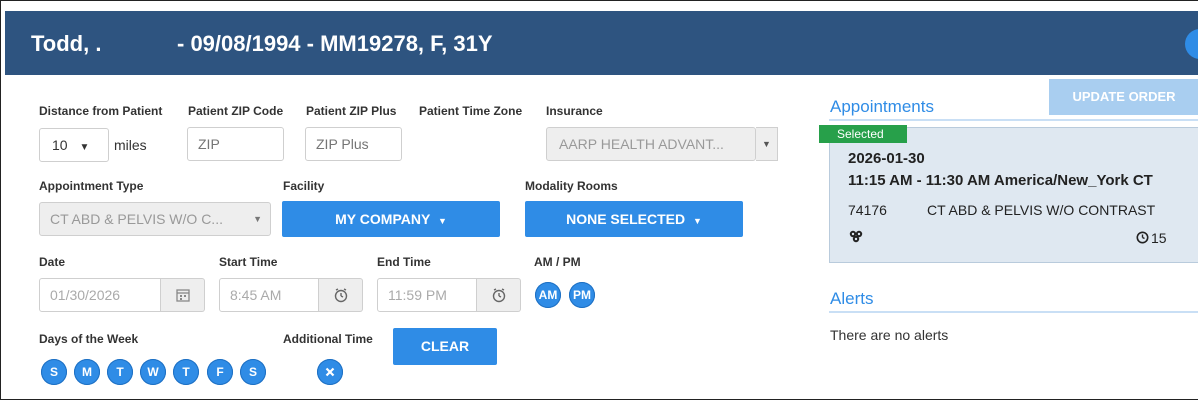  Describe the element at coordinates (66, 43) in the screenshot. I see `patient-name: Todd, .` at that location.